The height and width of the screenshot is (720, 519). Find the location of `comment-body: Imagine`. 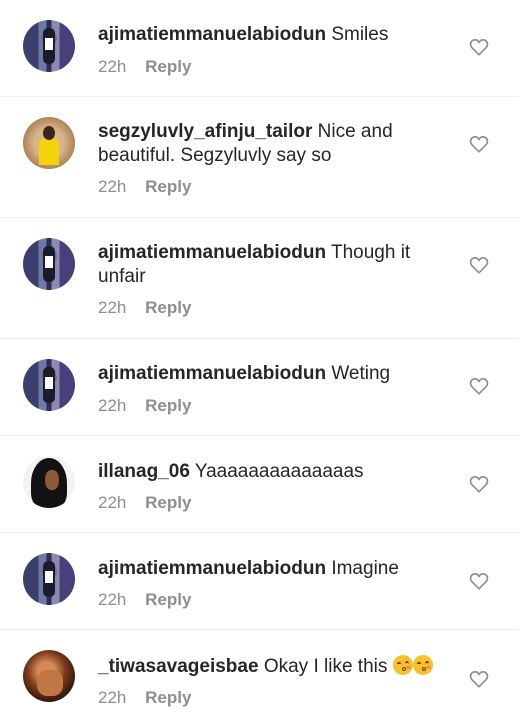

comment-body: Imagine is located at coordinates (365, 568).